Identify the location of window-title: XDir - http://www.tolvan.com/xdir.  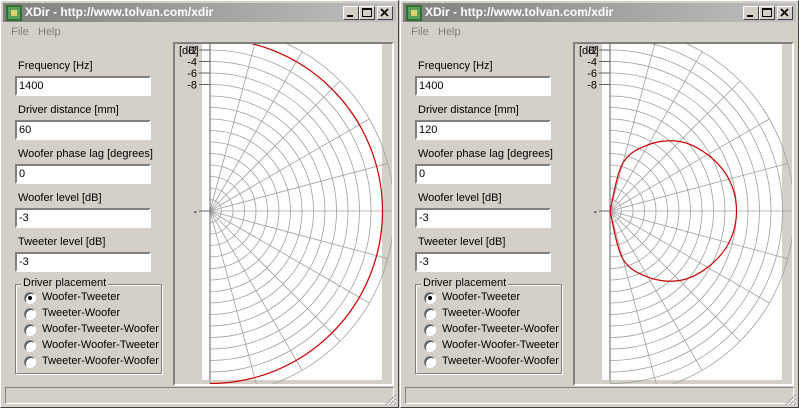
(119, 12).